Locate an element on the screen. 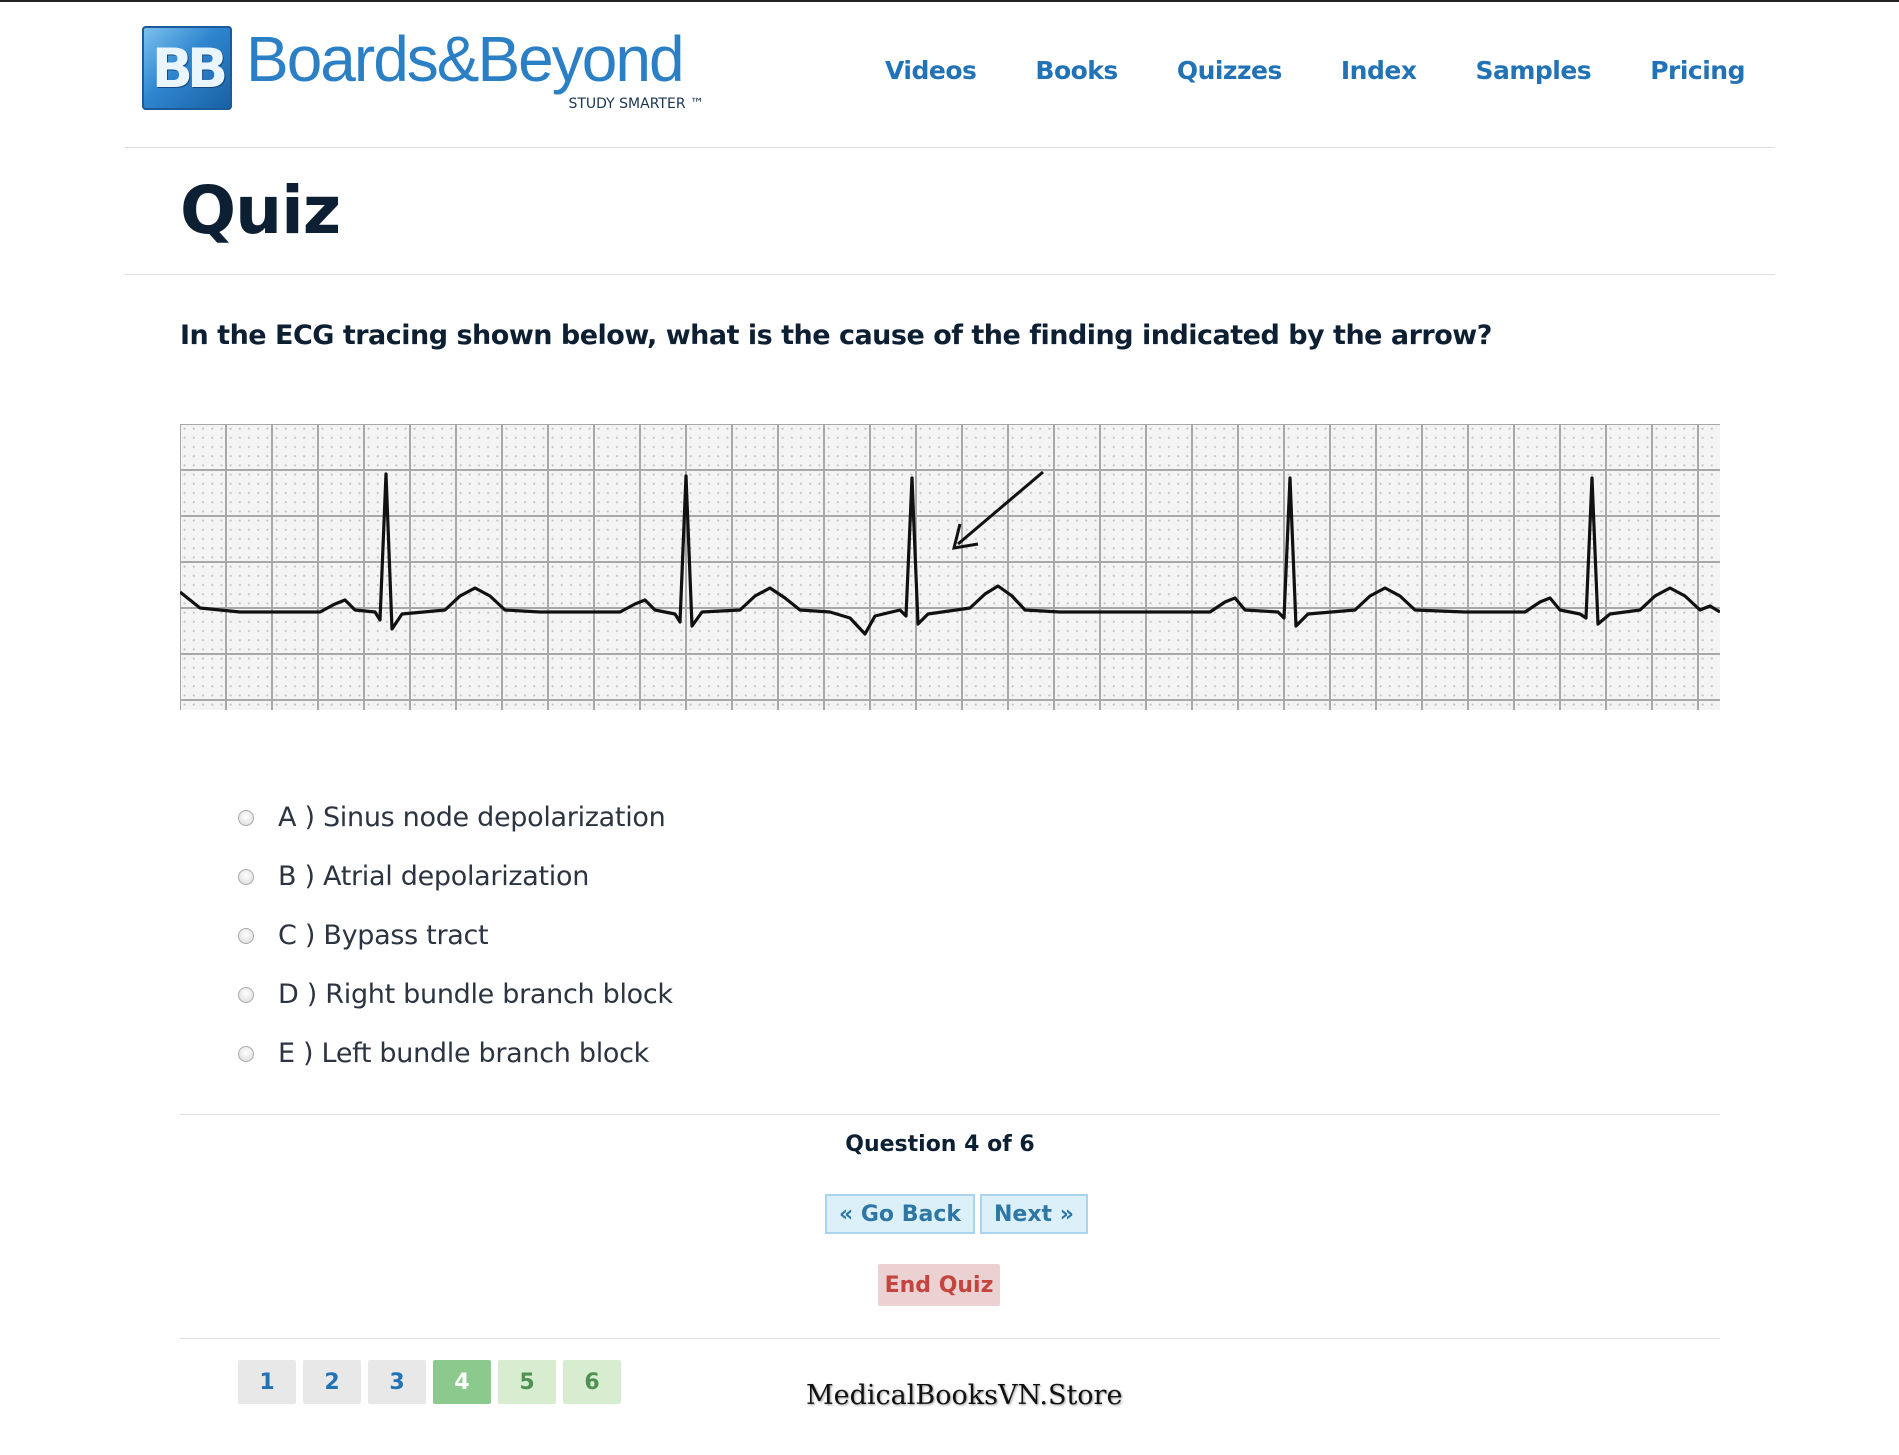  logo: BB Boards&Beyond STUDY SMARTER ™ is located at coordinates (434, 69).